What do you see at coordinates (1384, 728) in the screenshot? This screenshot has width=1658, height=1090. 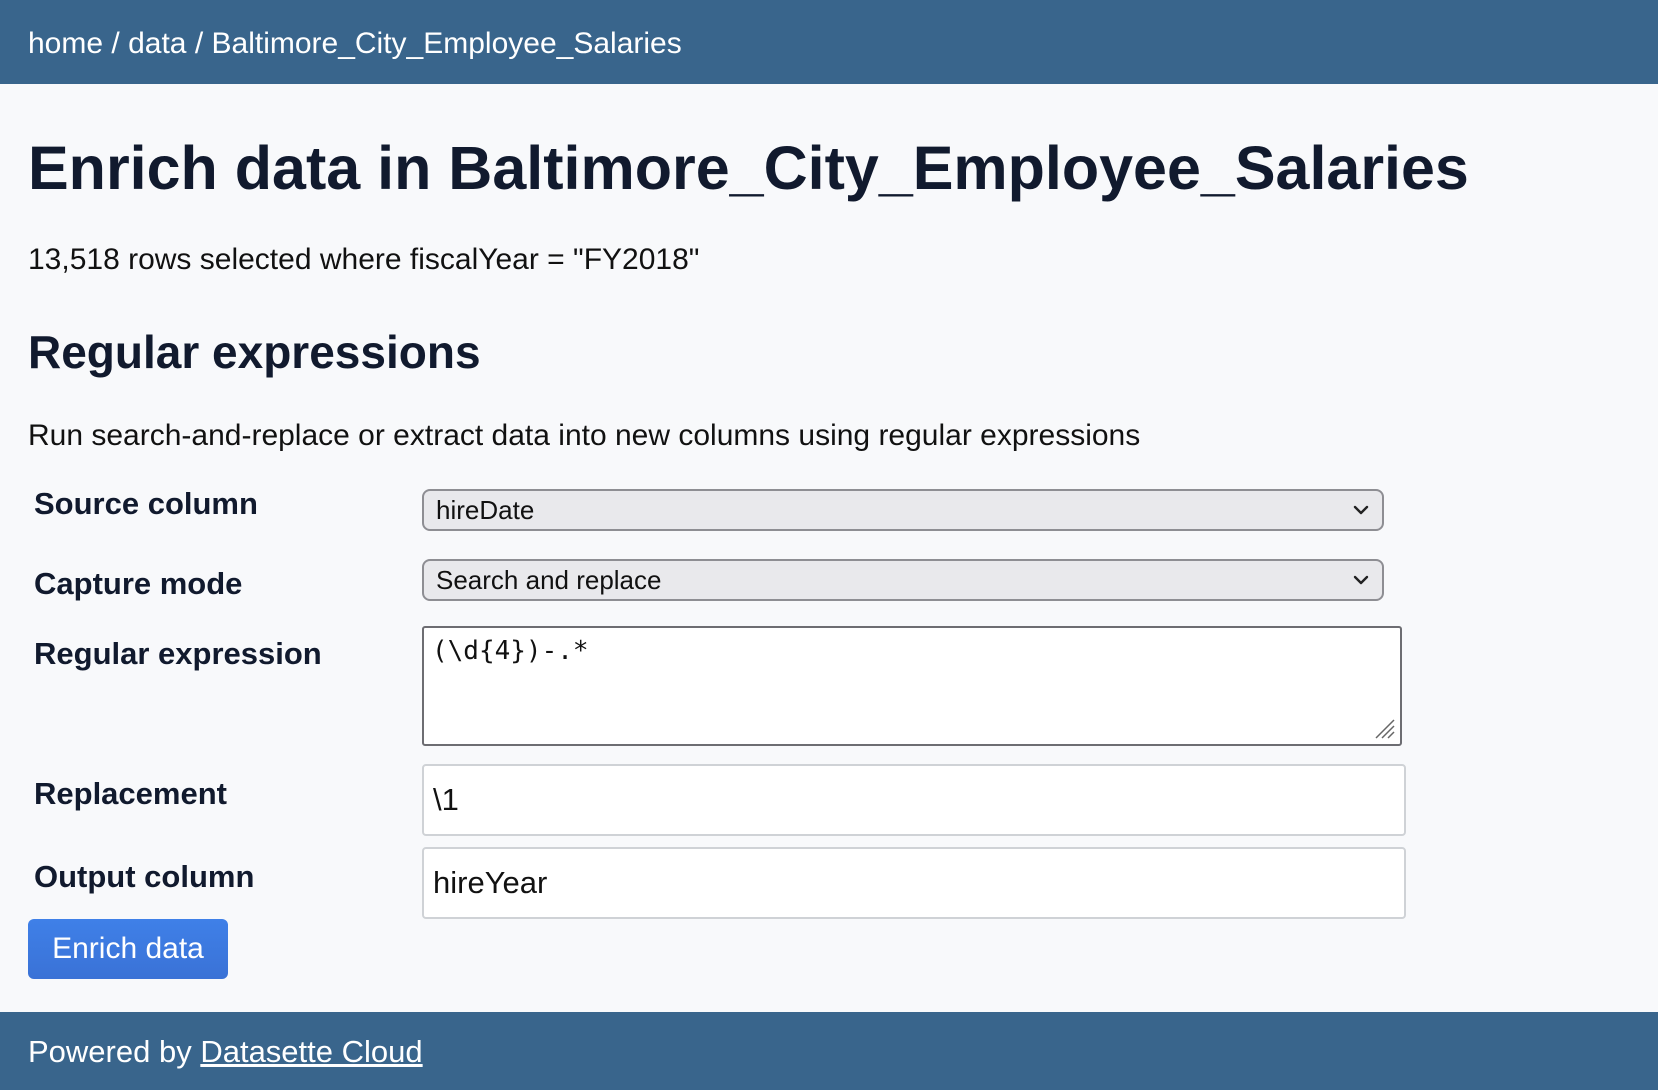 I see `resize-handle-icon` at bounding box center [1384, 728].